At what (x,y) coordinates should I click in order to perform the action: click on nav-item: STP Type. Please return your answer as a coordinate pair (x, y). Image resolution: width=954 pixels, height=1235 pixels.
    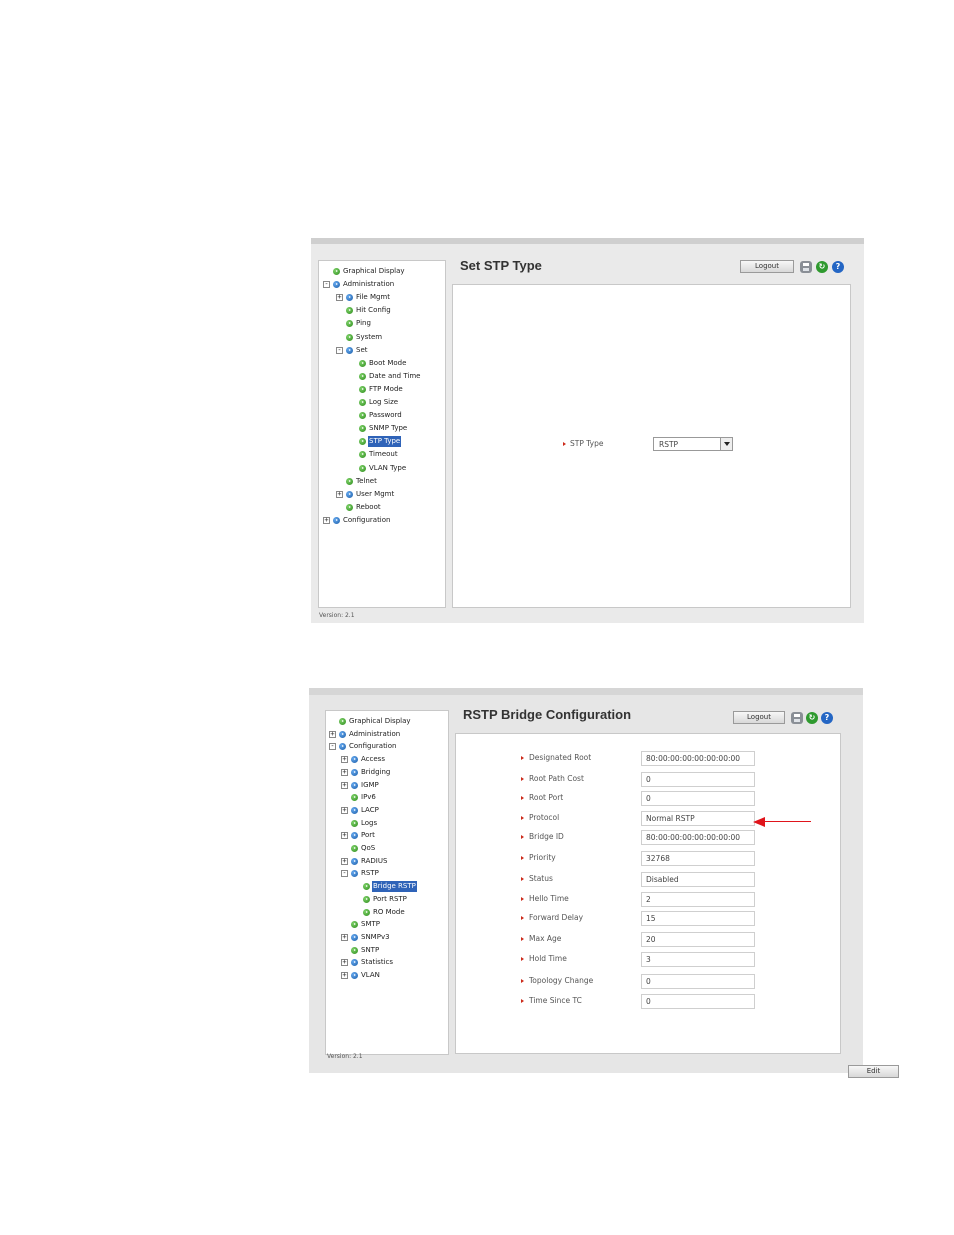
    Looking at the image, I should click on (382, 442).